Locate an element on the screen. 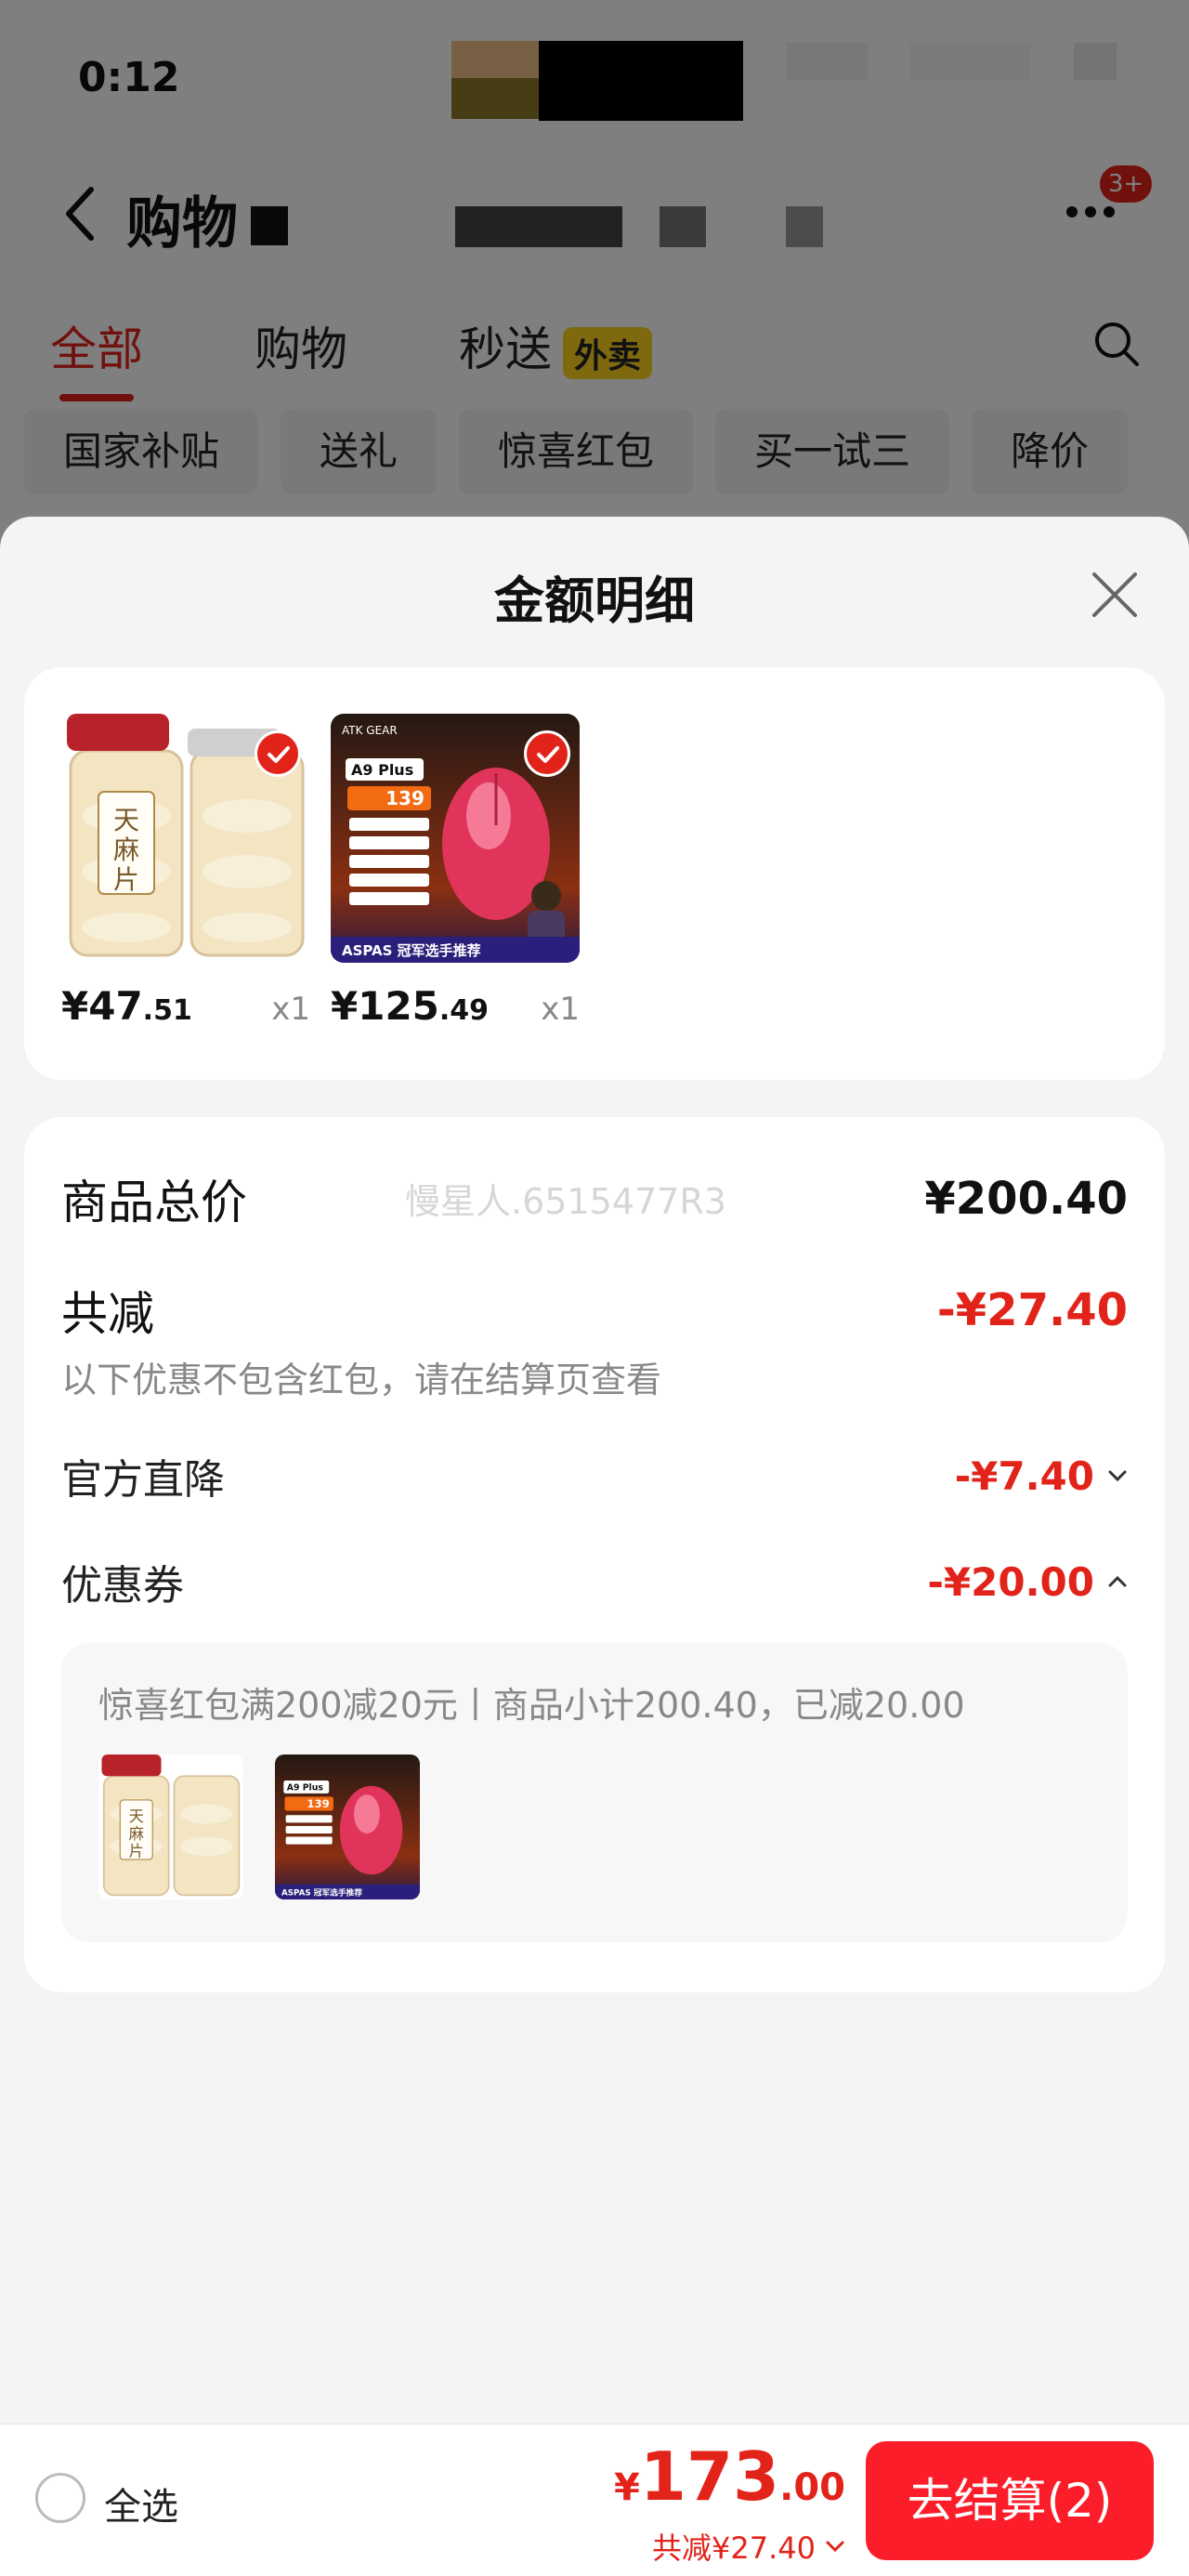 This screenshot has width=1189, height=2576. total-reduce-row: 共减 -¥27.40 is located at coordinates (594, 1310).